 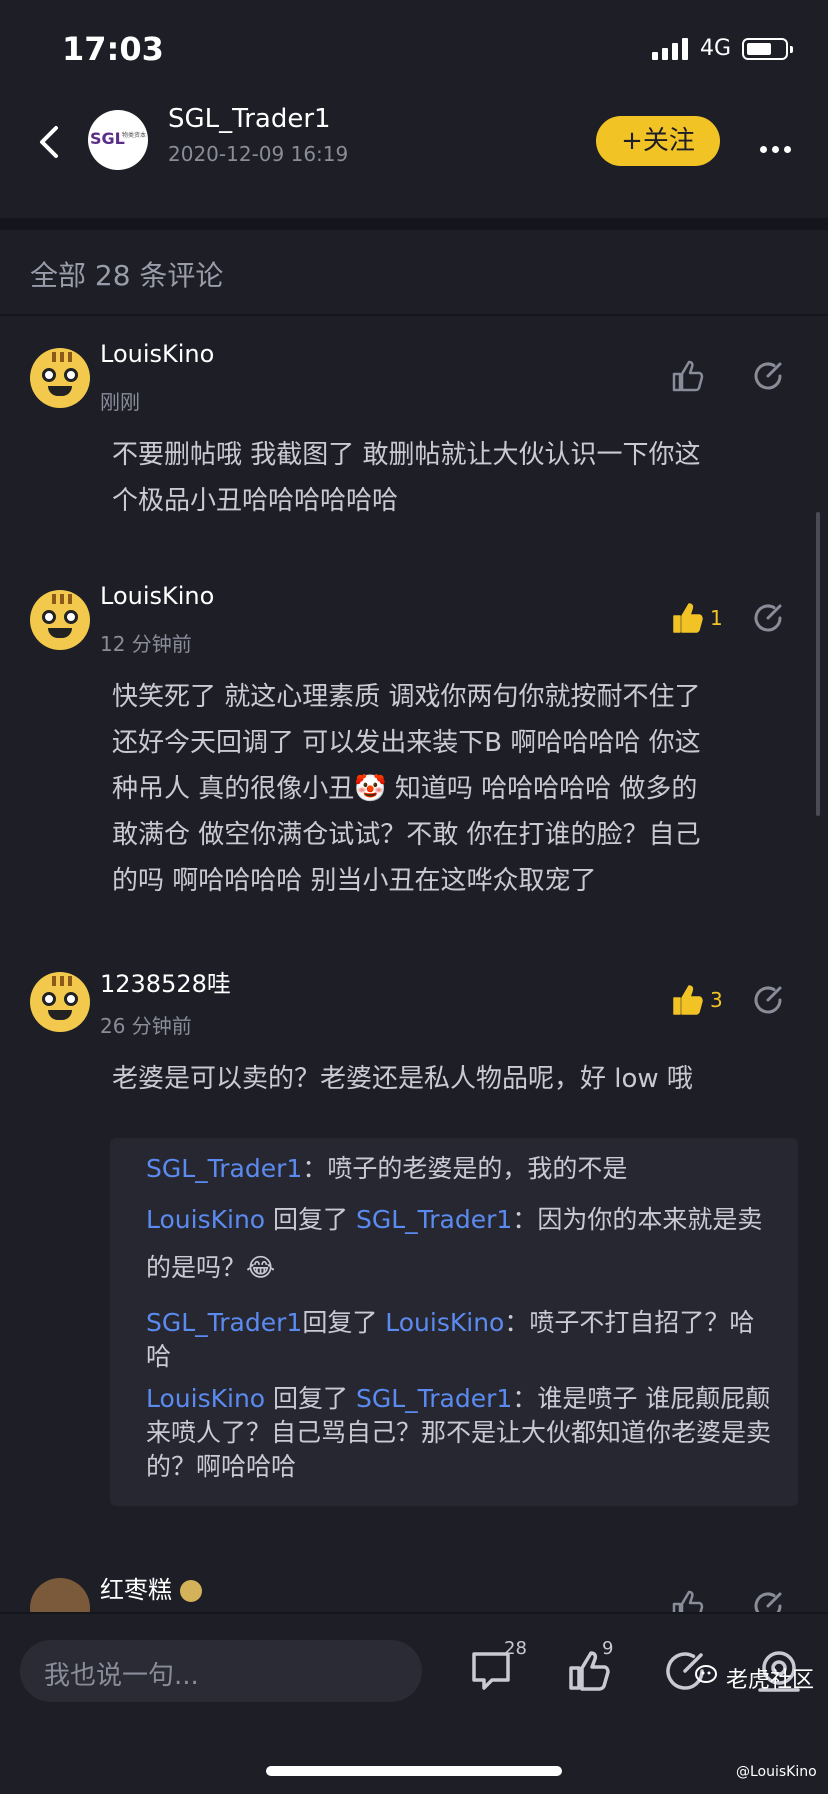 What do you see at coordinates (50, 142) in the screenshot?
I see `back-icon` at bounding box center [50, 142].